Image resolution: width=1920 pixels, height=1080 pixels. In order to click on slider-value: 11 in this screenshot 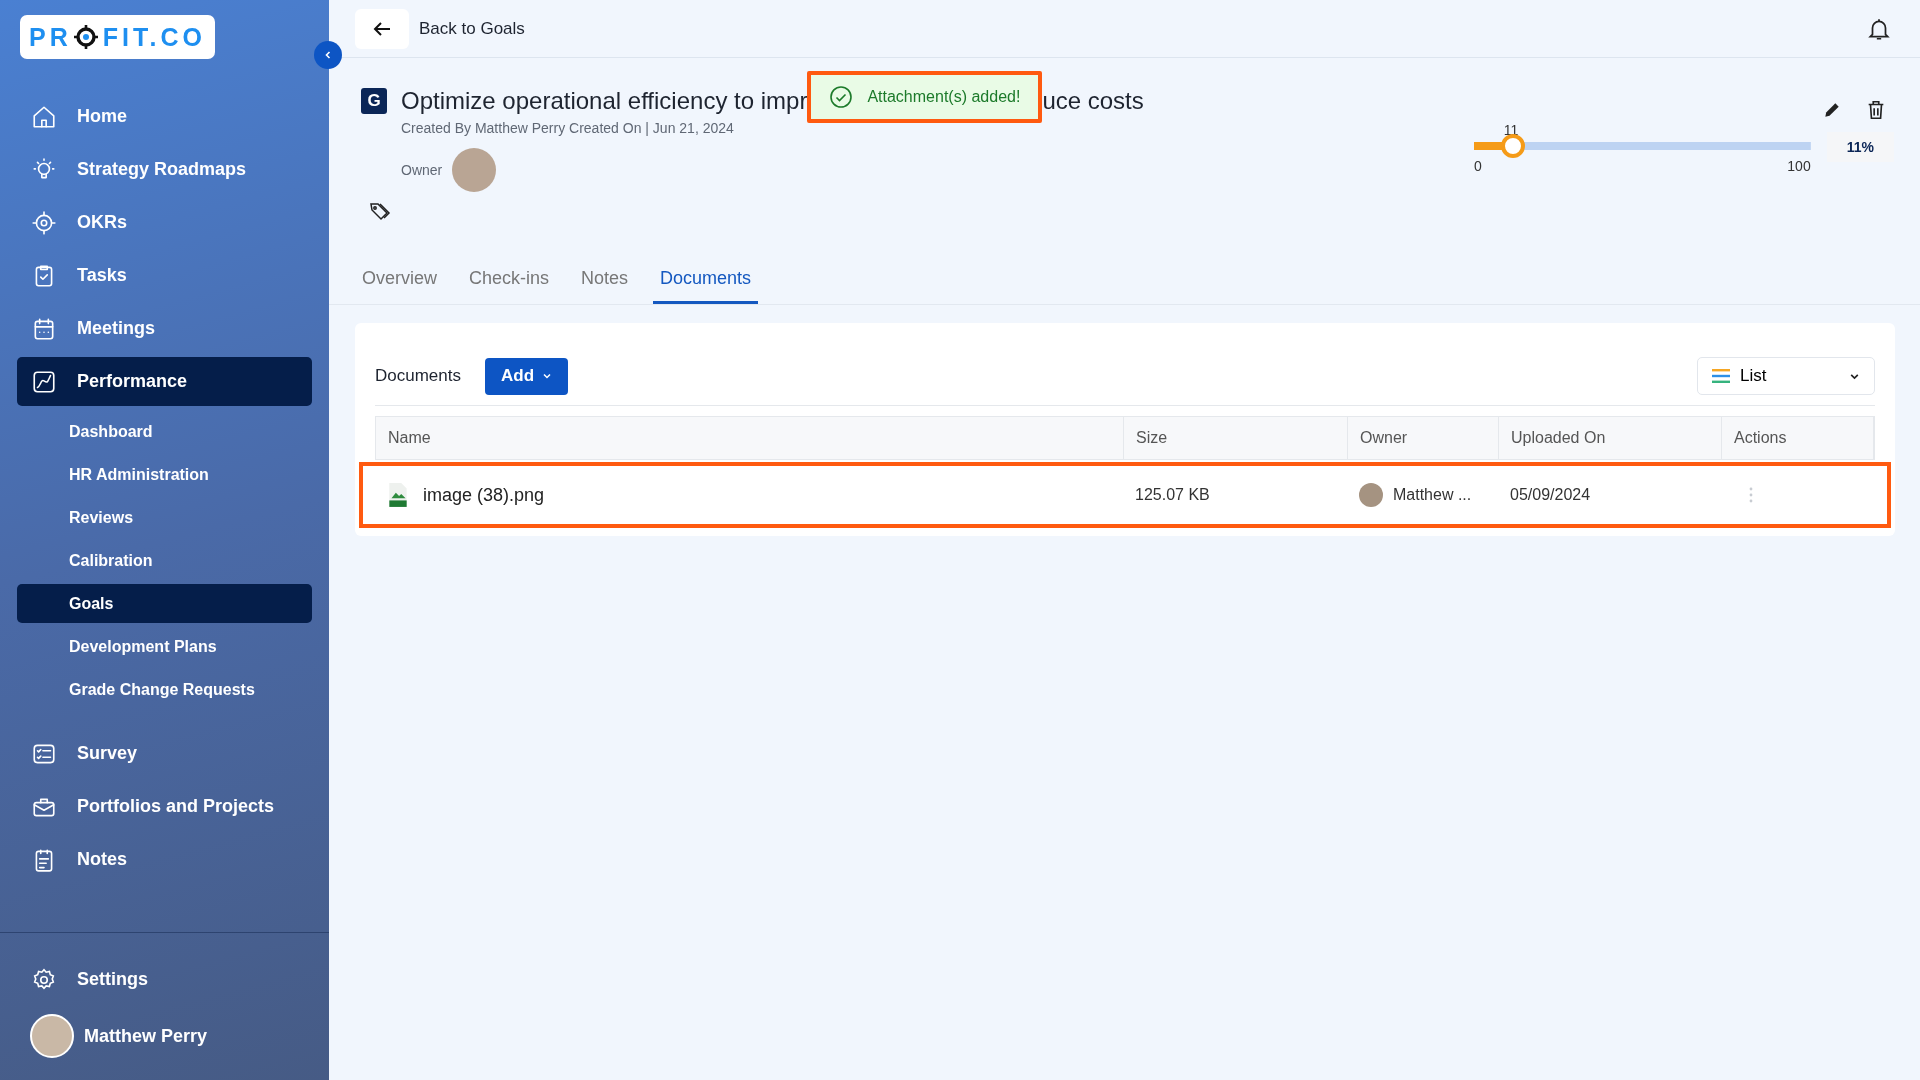, I will do `click(1511, 130)`.